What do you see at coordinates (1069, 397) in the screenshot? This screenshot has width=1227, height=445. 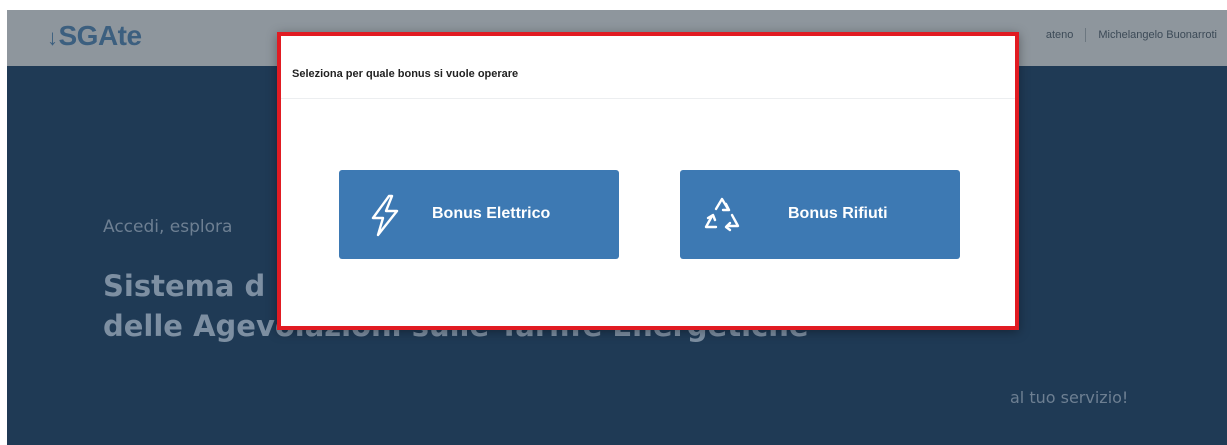 I see `hero-tagline: al tuo servizio!` at bounding box center [1069, 397].